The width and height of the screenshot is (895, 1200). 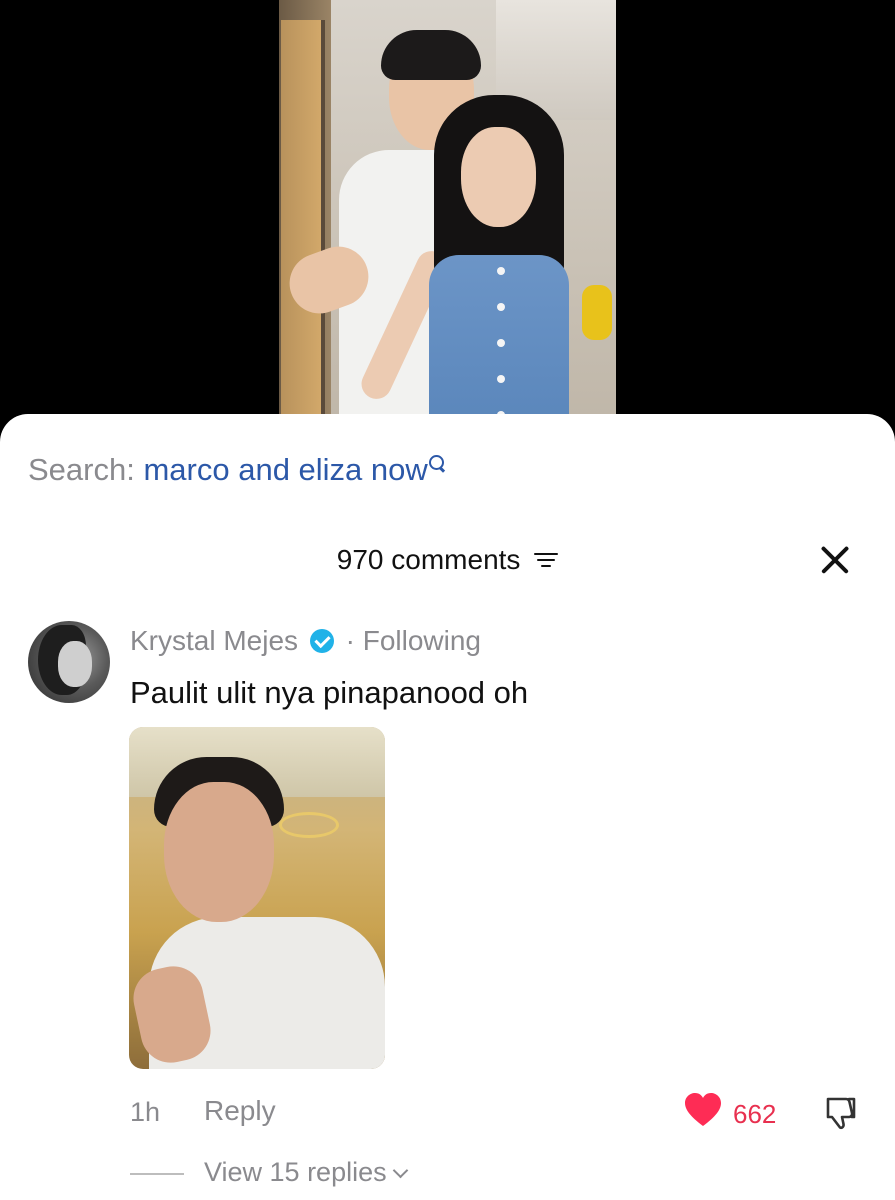 What do you see at coordinates (486, 262) in the screenshot?
I see `video-person-female` at bounding box center [486, 262].